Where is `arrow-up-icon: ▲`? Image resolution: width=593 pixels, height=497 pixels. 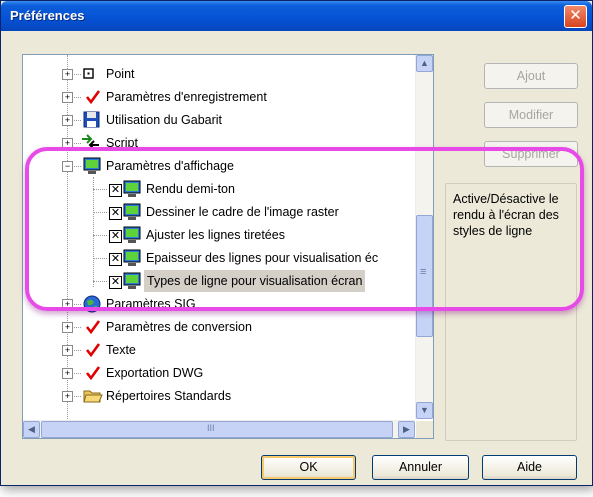
arrow-up-icon: ▲ is located at coordinates (424, 63).